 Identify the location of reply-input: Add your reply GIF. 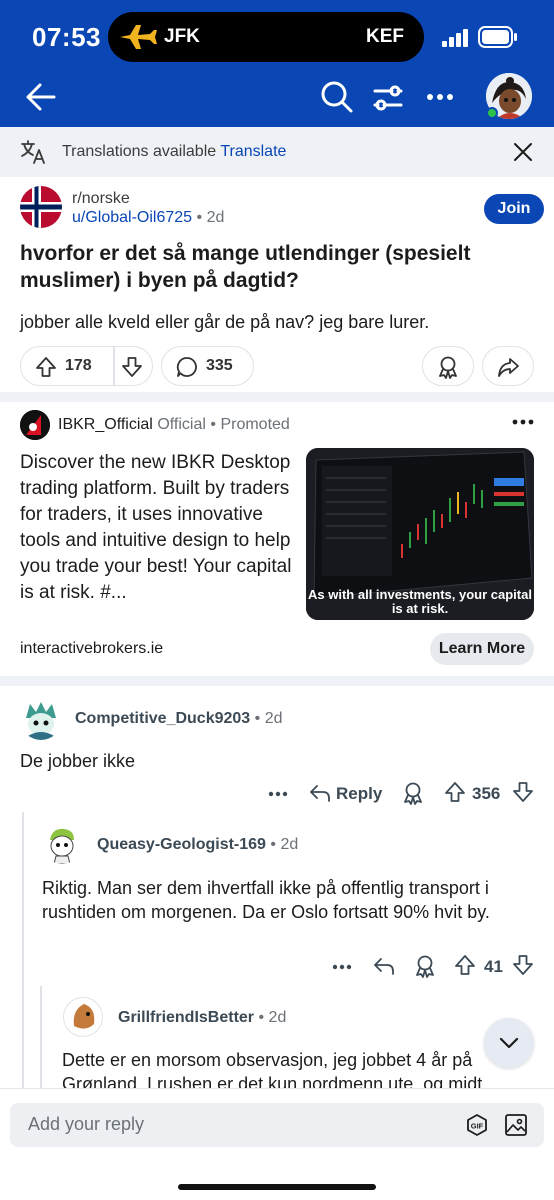
(277, 1125).